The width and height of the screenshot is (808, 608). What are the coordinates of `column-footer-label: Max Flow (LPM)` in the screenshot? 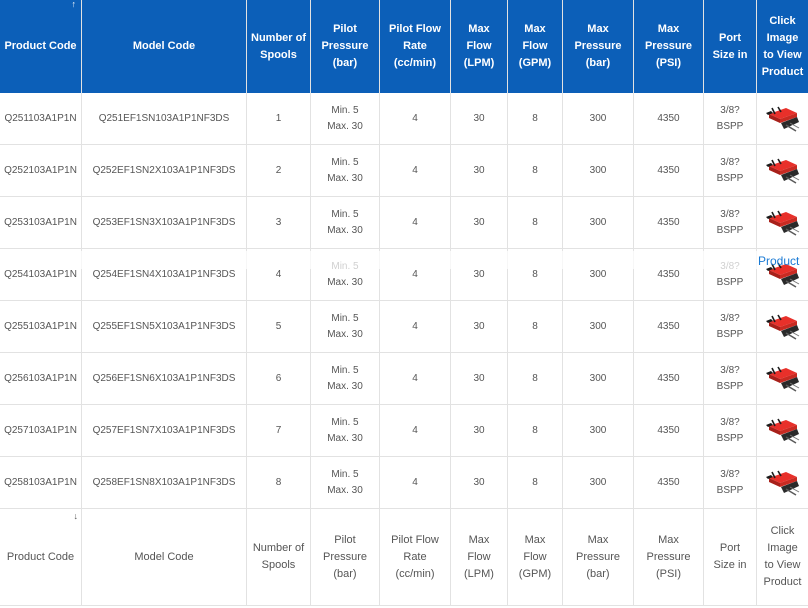 It's located at (479, 556).